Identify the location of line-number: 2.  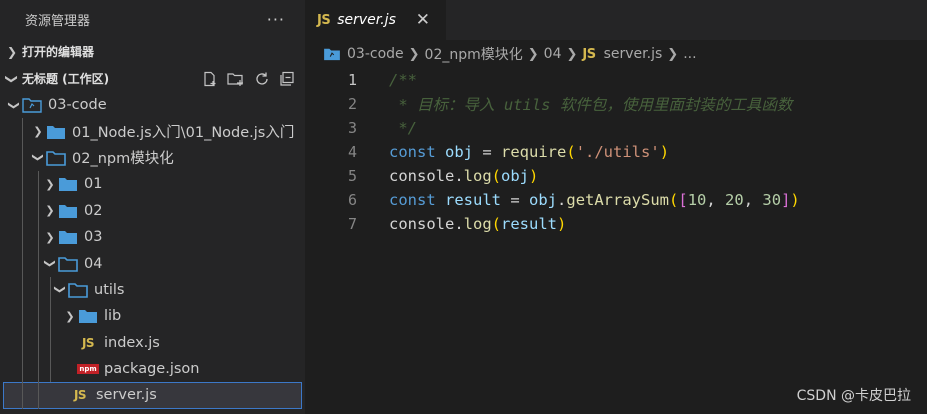
(352, 104).